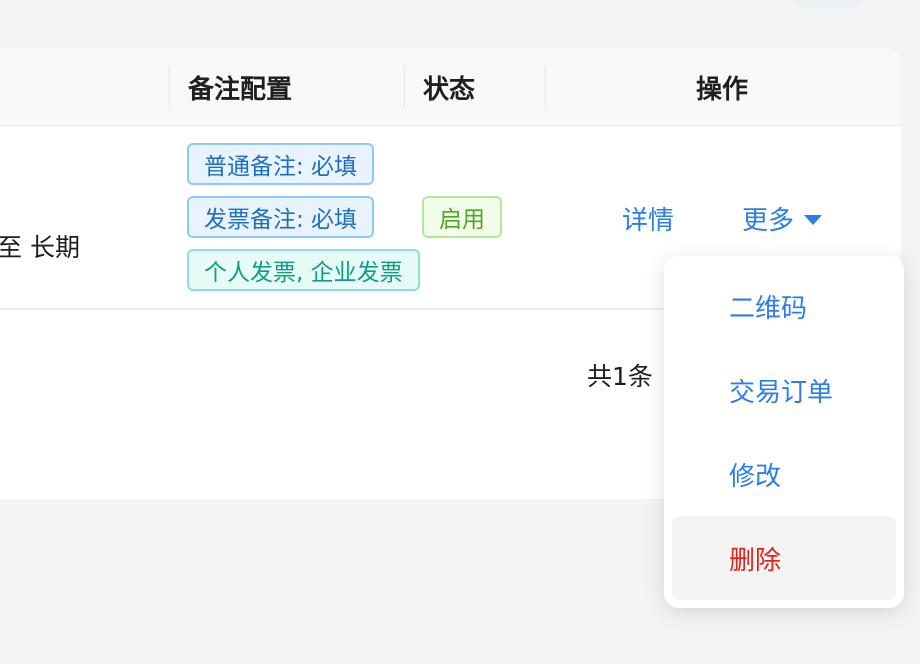 This screenshot has width=920, height=664. What do you see at coordinates (449, 89) in the screenshot?
I see `header-status: 状态` at bounding box center [449, 89].